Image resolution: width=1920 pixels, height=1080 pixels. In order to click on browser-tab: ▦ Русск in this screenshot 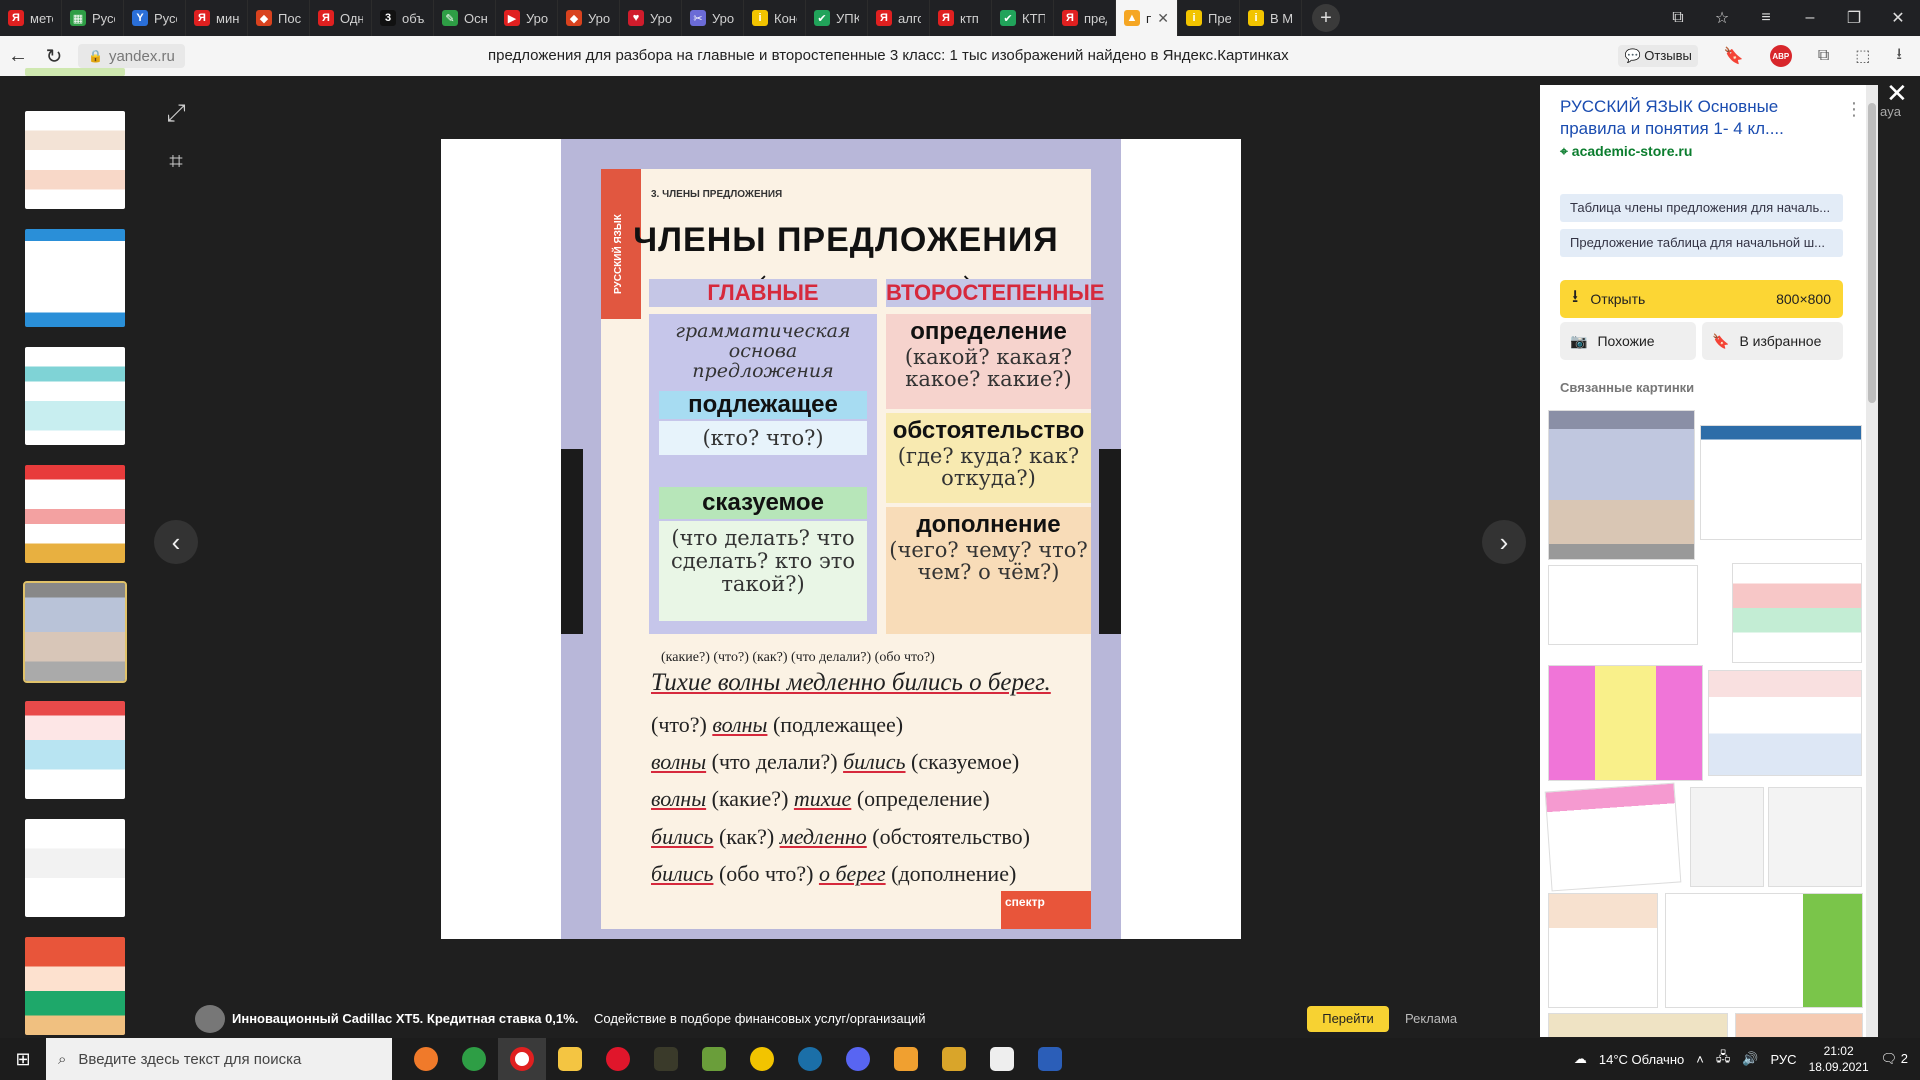, I will do `click(93, 18)`.